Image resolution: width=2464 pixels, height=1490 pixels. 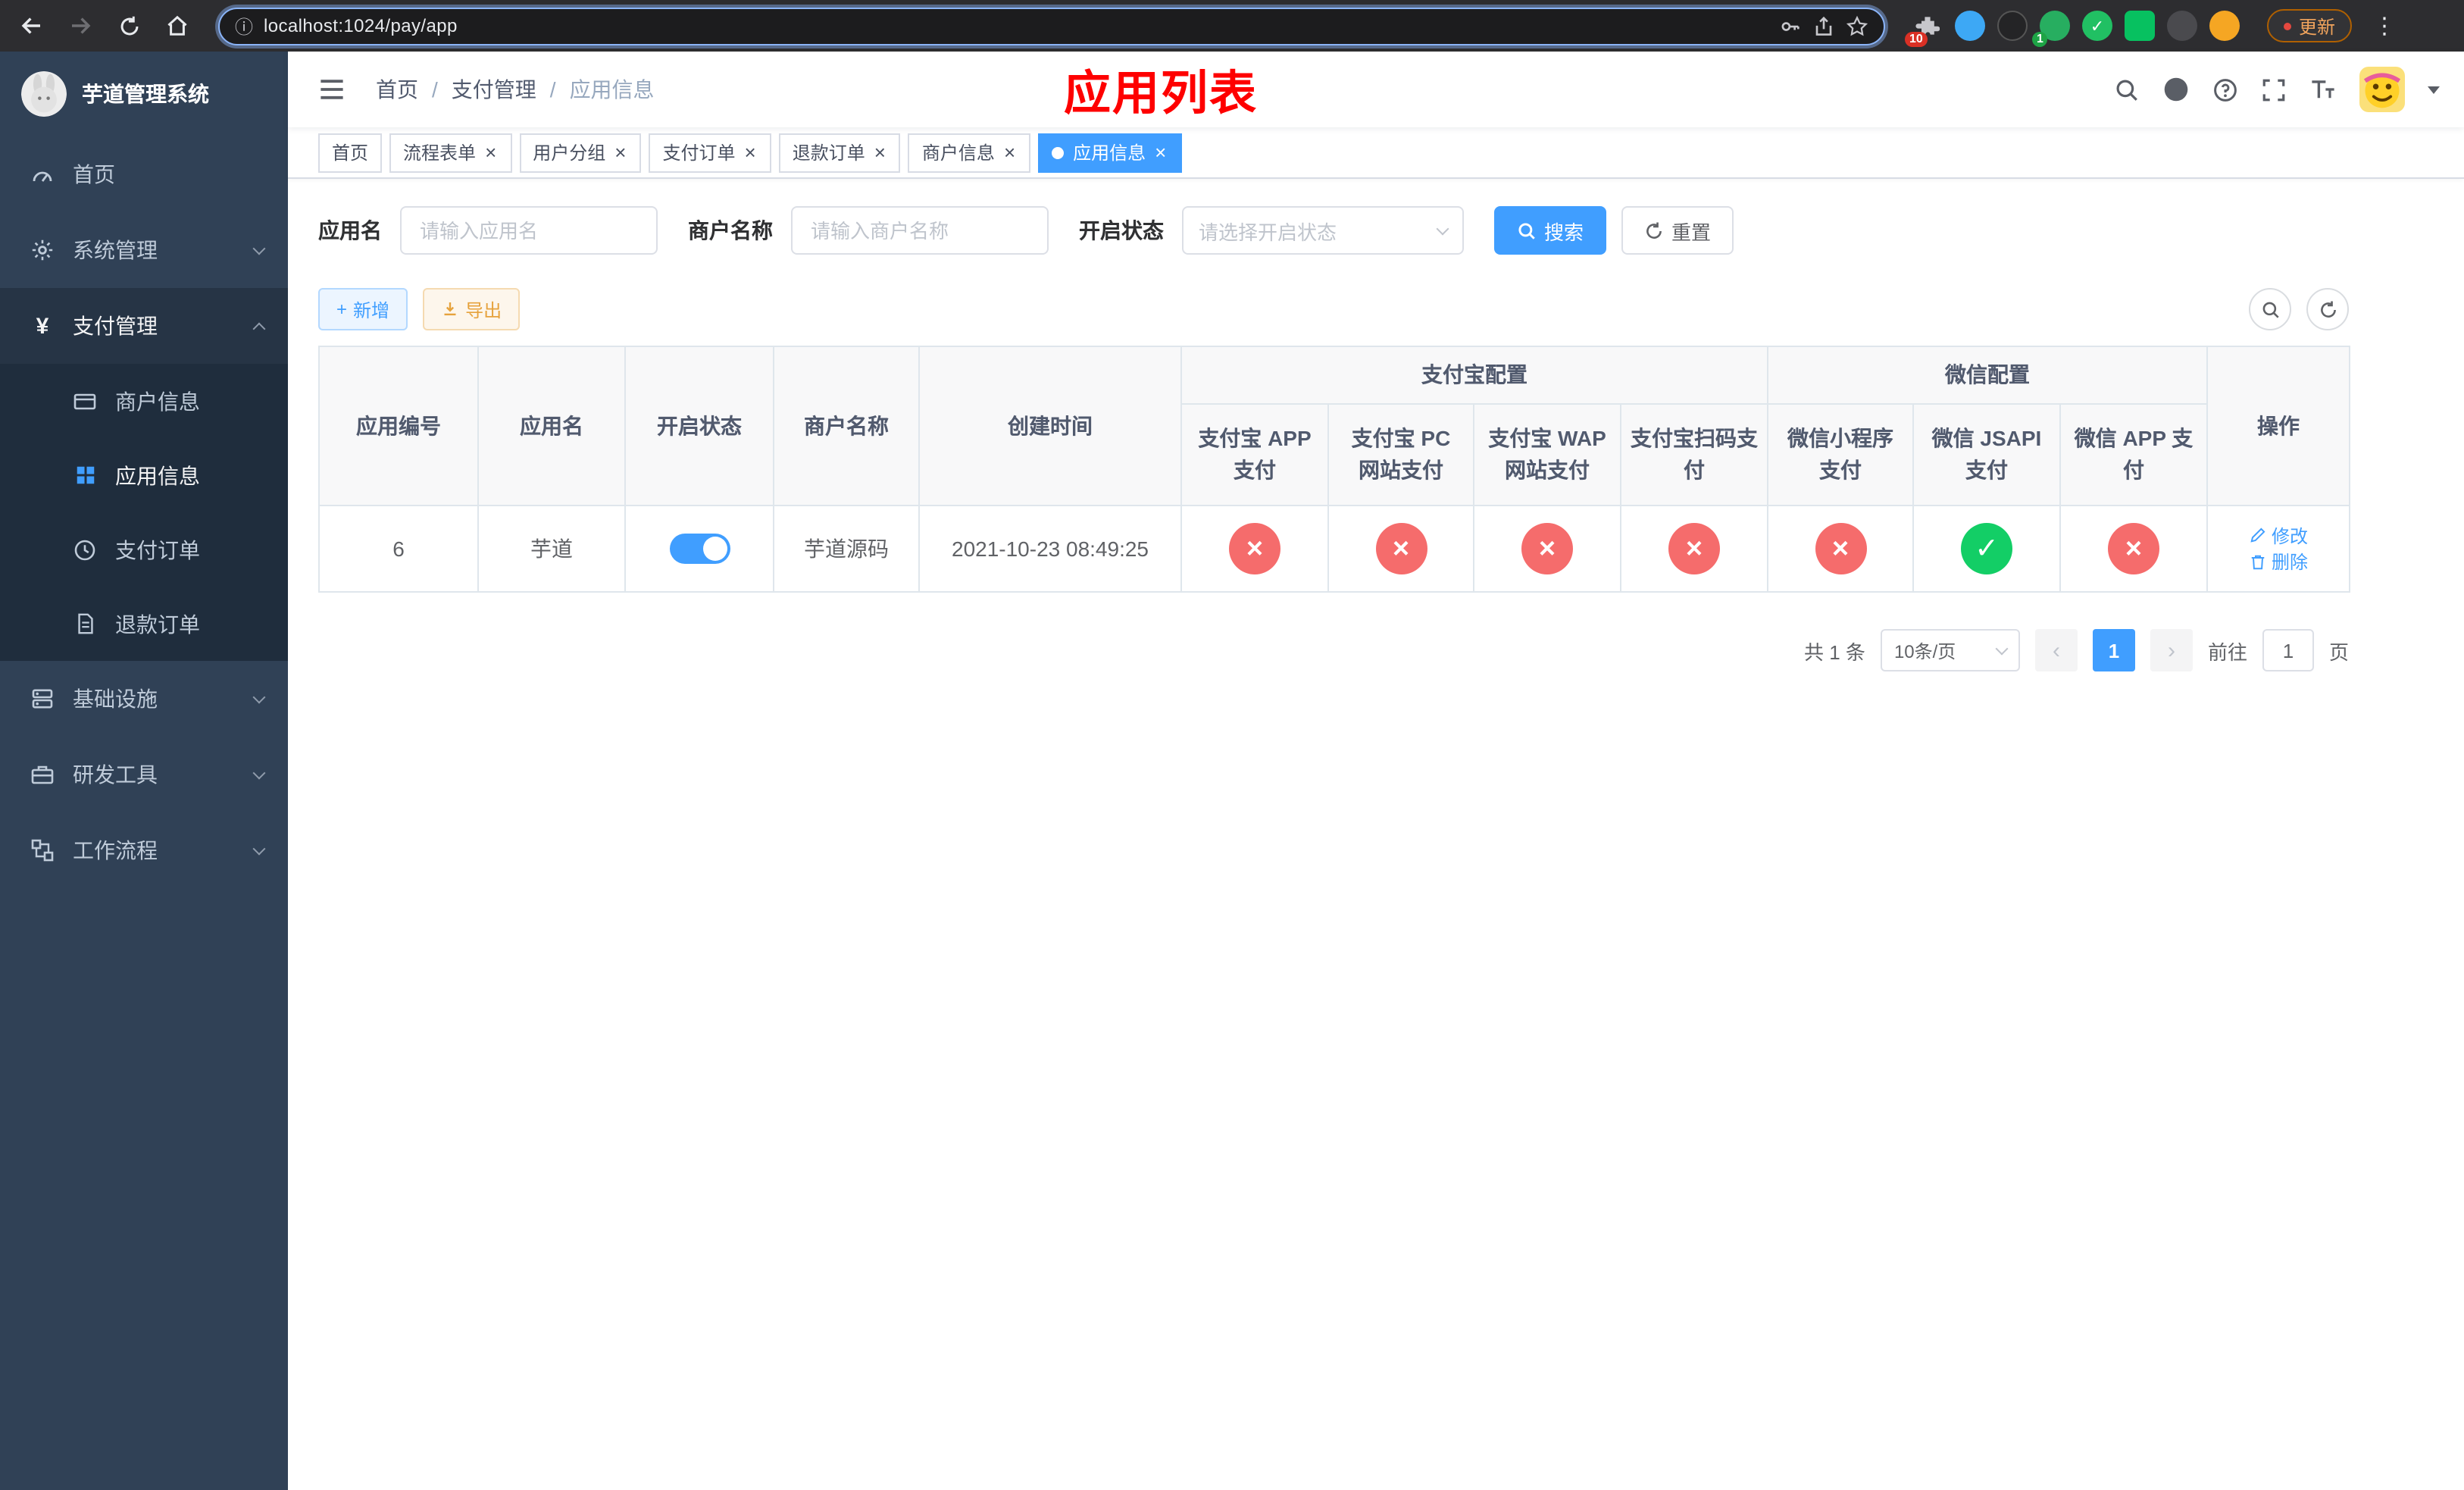 What do you see at coordinates (2127, 89) in the screenshot?
I see `search-icon` at bounding box center [2127, 89].